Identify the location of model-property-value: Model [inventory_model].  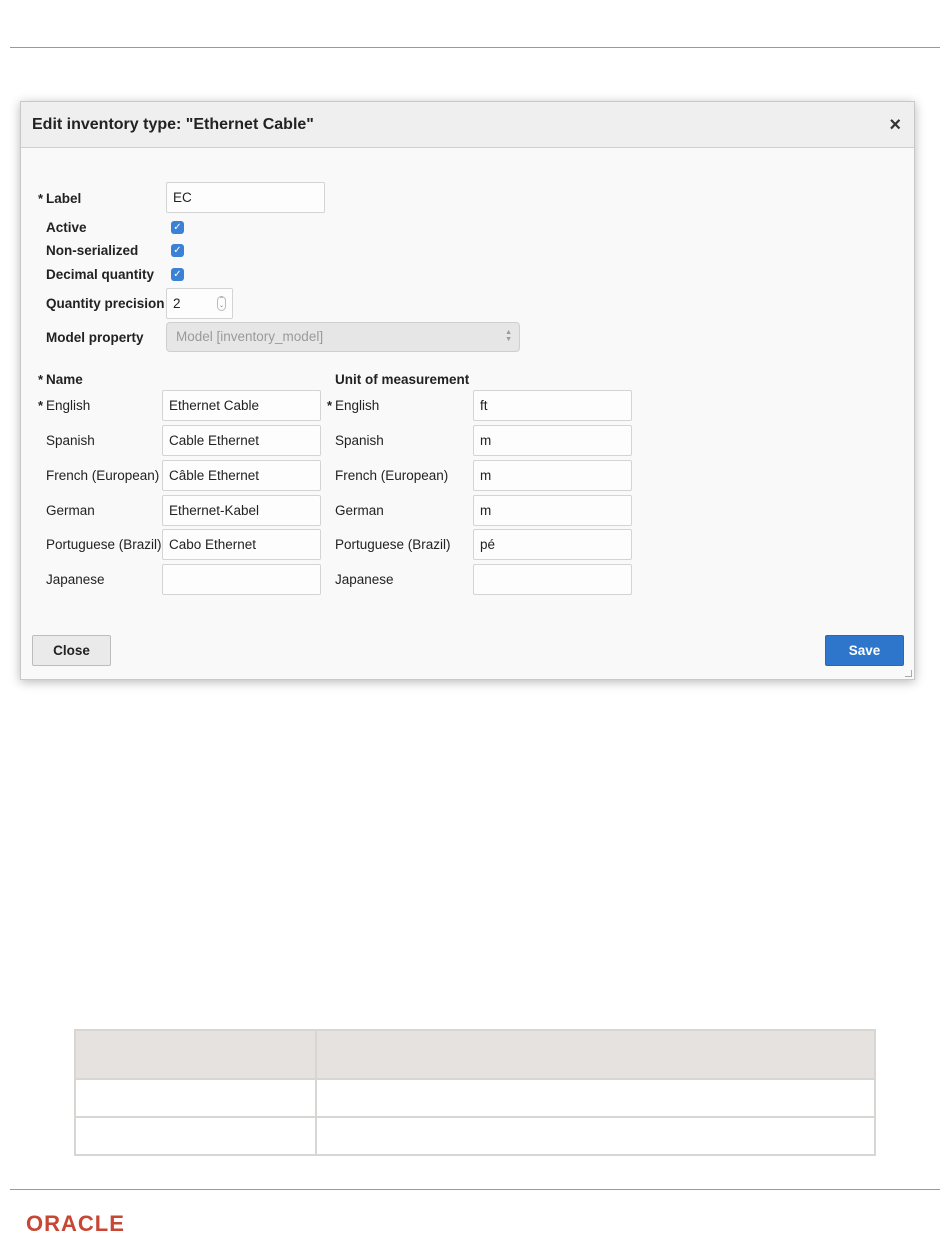
(250, 336).